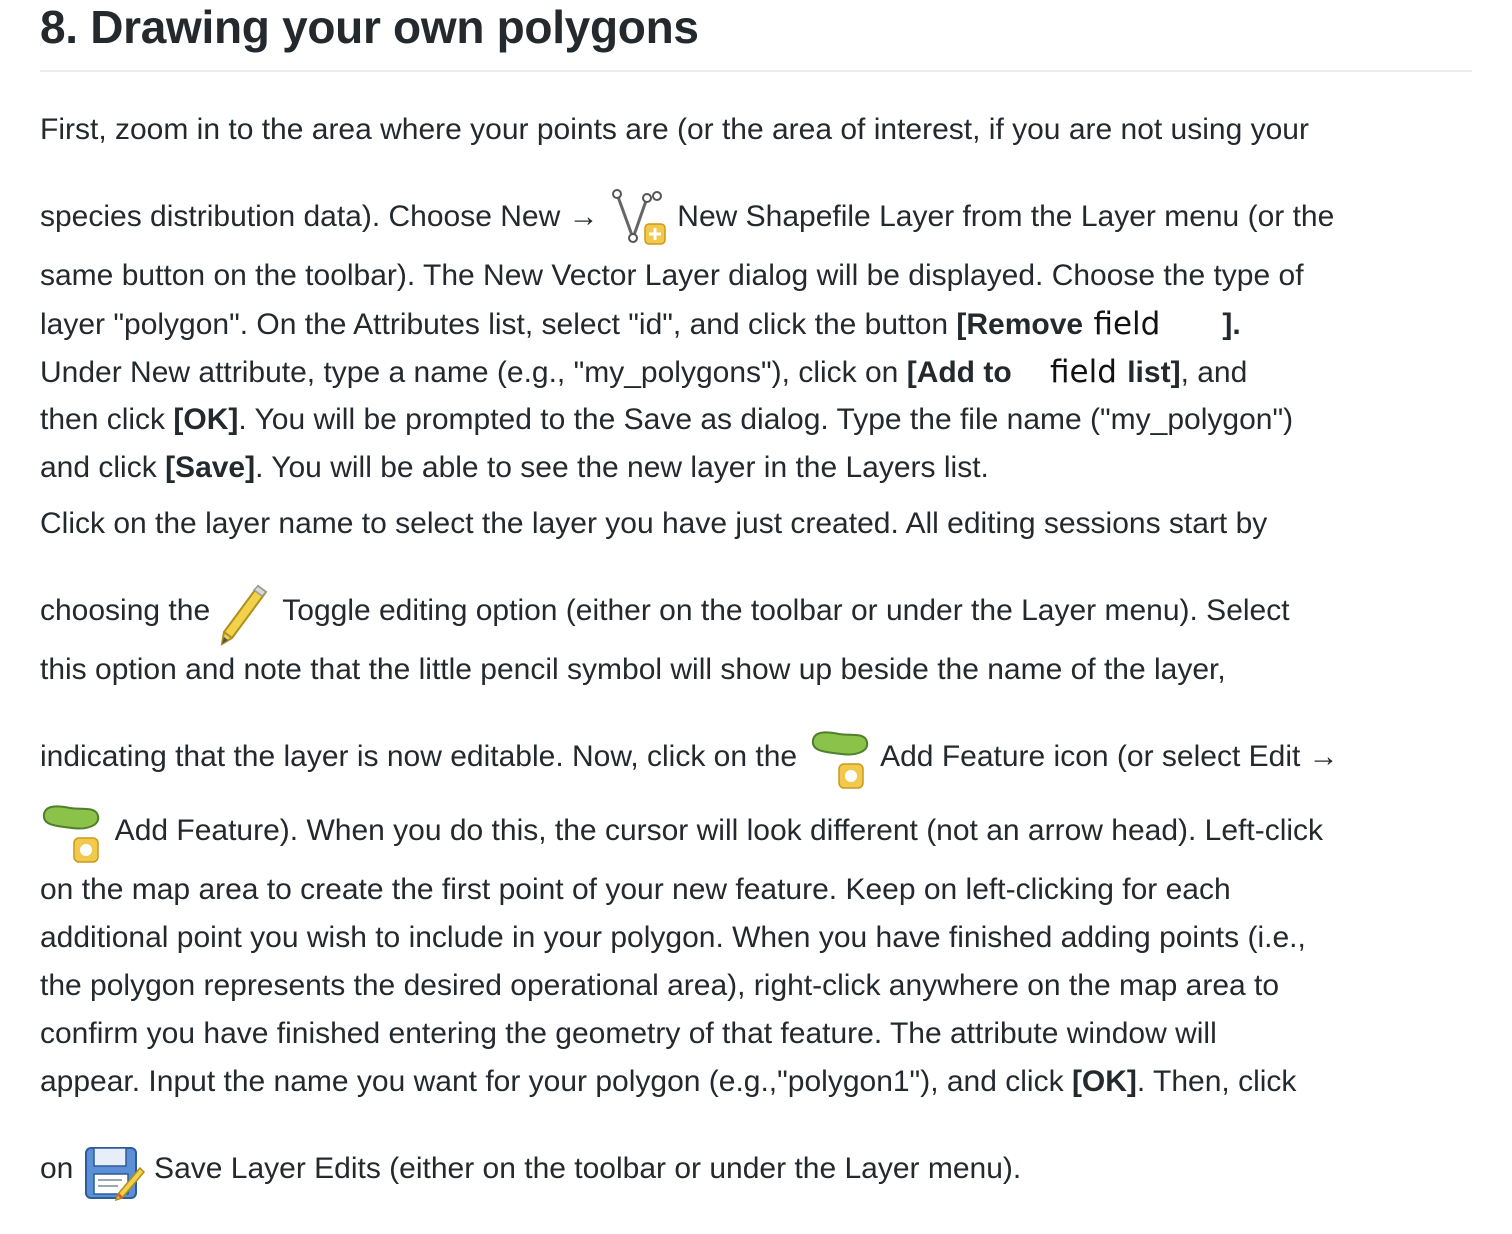 Image resolution: width=1512 pixels, height=1234 pixels. What do you see at coordinates (246, 615) in the screenshot?
I see `toggle-editing-pencil-icon` at bounding box center [246, 615].